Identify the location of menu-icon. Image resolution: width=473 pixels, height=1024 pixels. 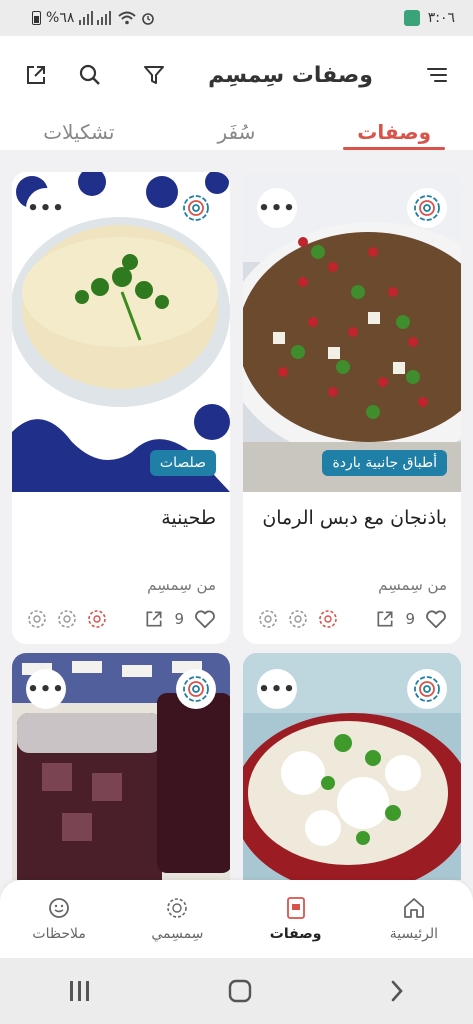
(437, 75).